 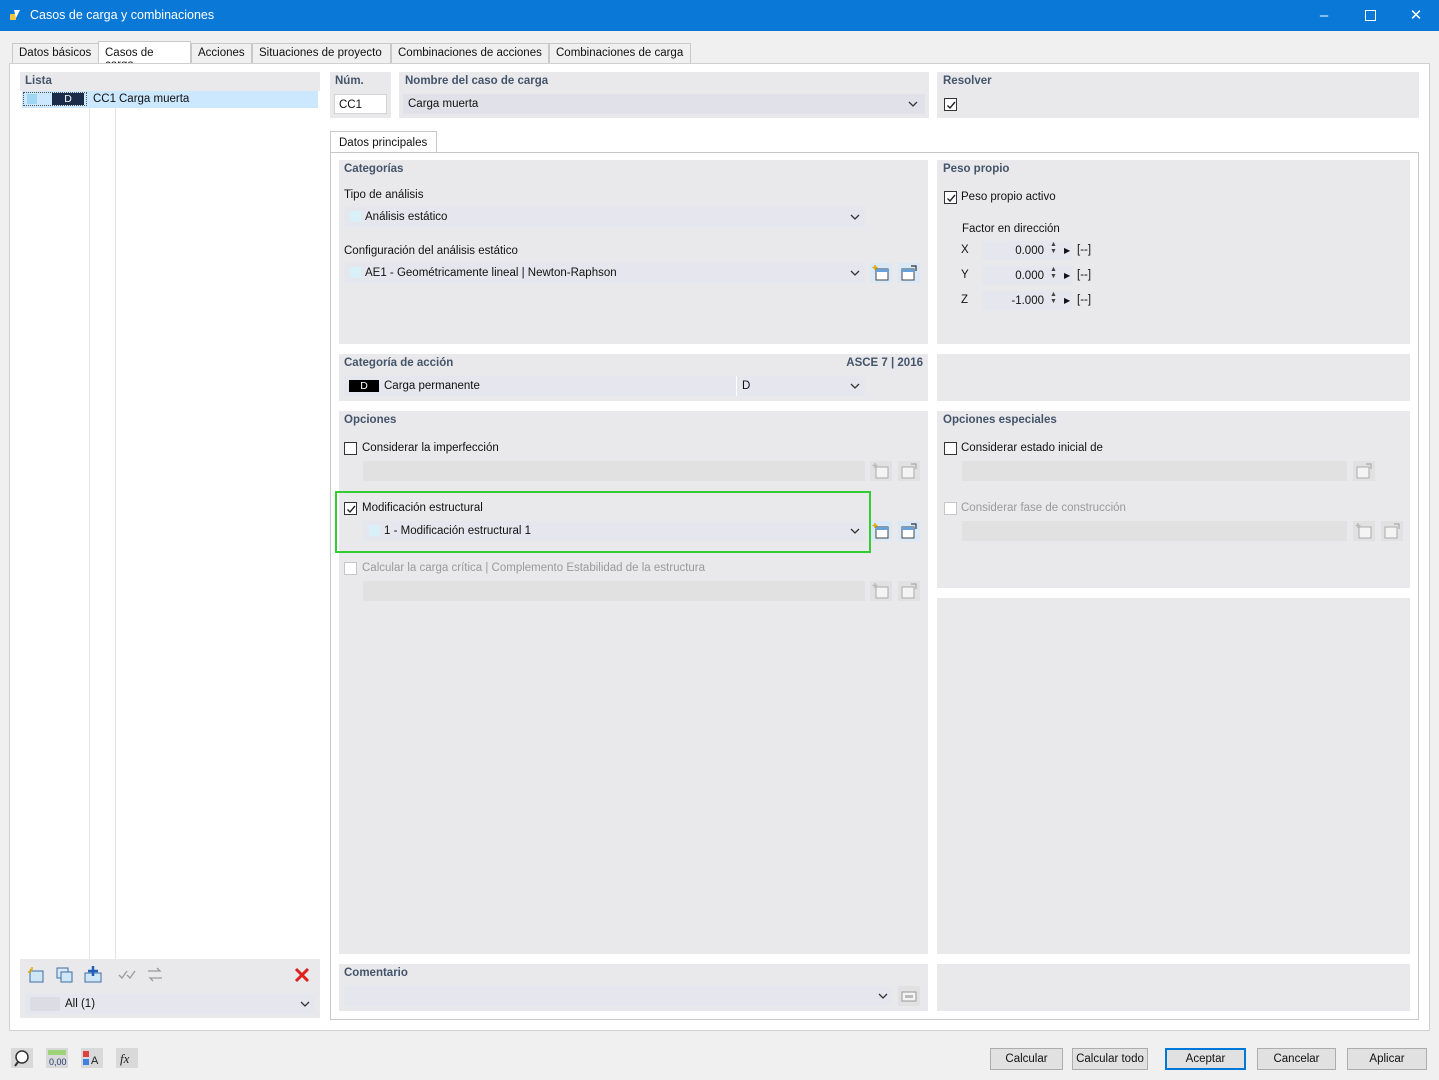 What do you see at coordinates (604, 217) in the screenshot?
I see `analysis-type-combo: Análisis estático` at bounding box center [604, 217].